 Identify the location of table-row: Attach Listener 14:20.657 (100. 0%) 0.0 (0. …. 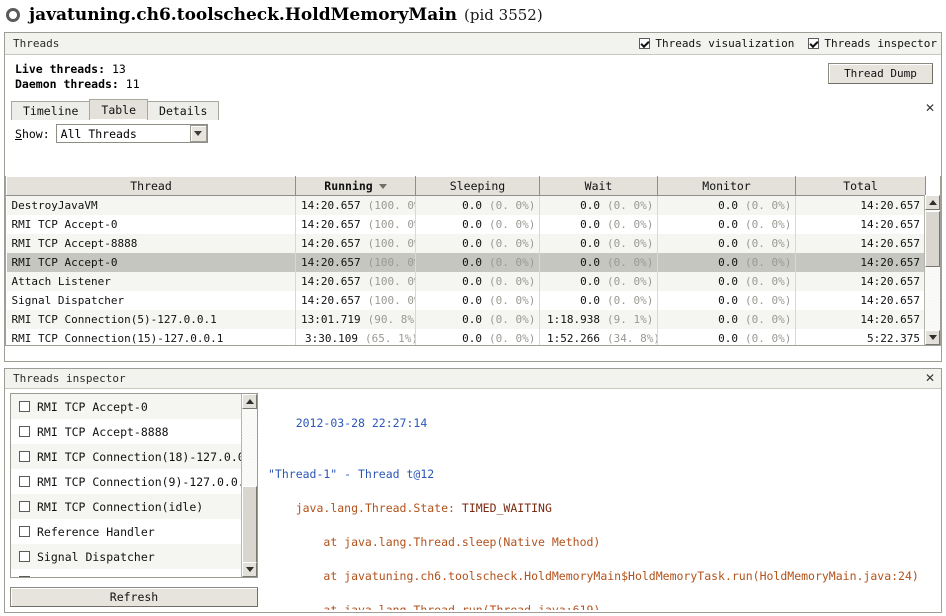
(466, 281).